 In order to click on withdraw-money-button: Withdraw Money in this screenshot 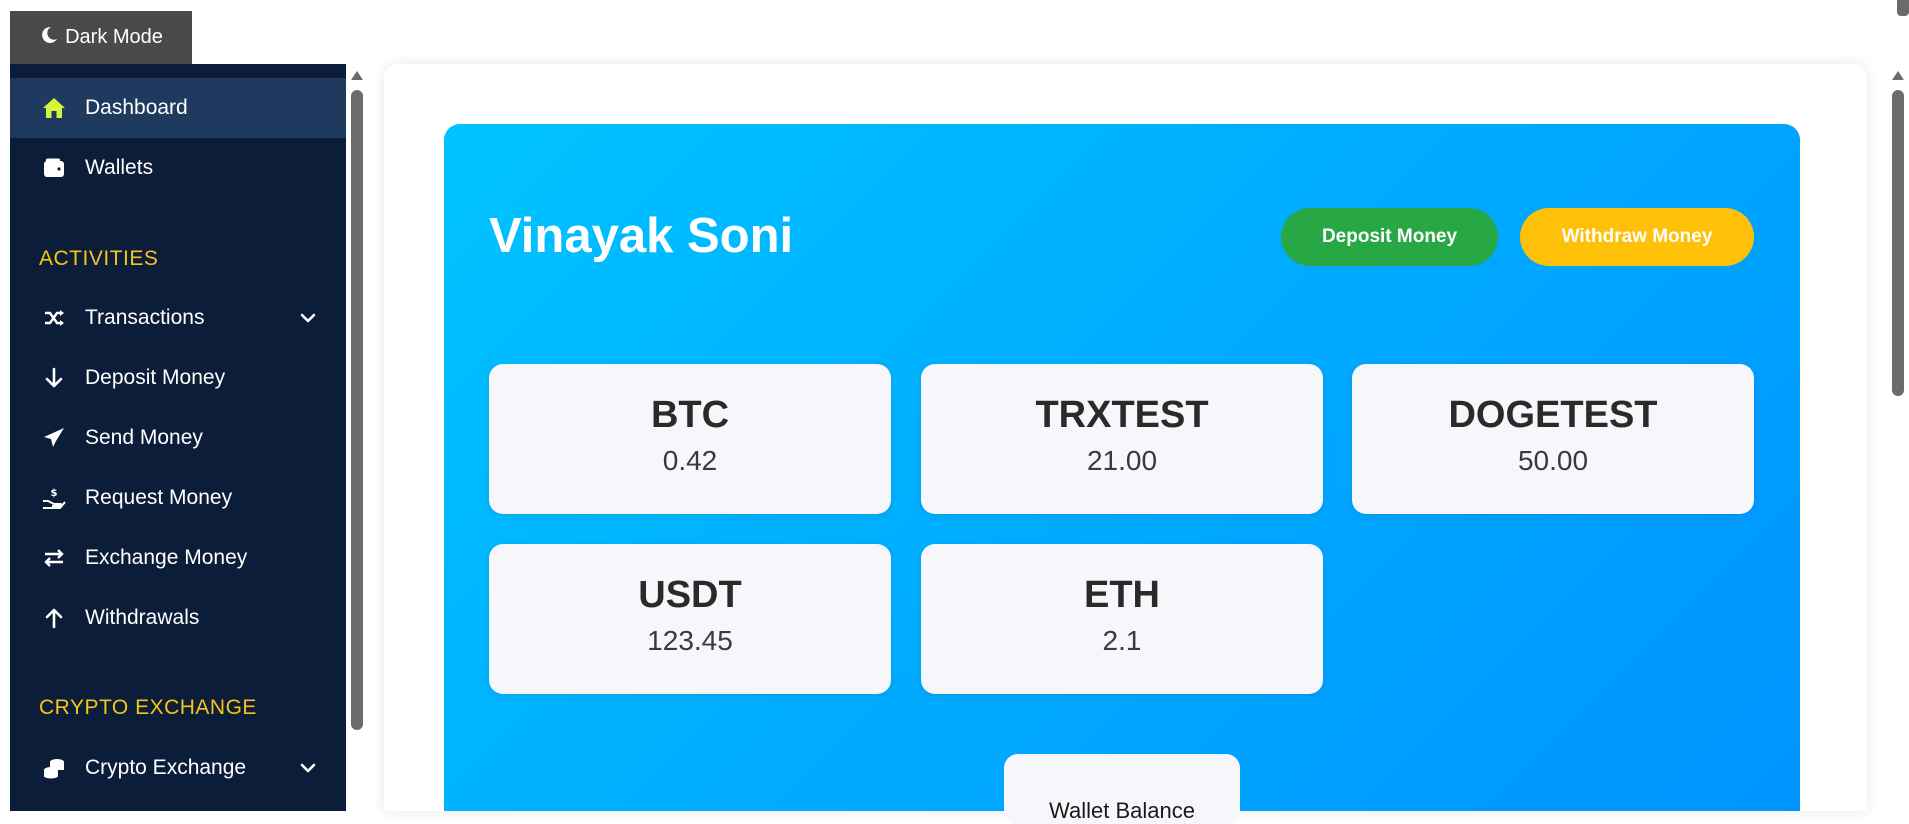, I will do `click(1637, 237)`.